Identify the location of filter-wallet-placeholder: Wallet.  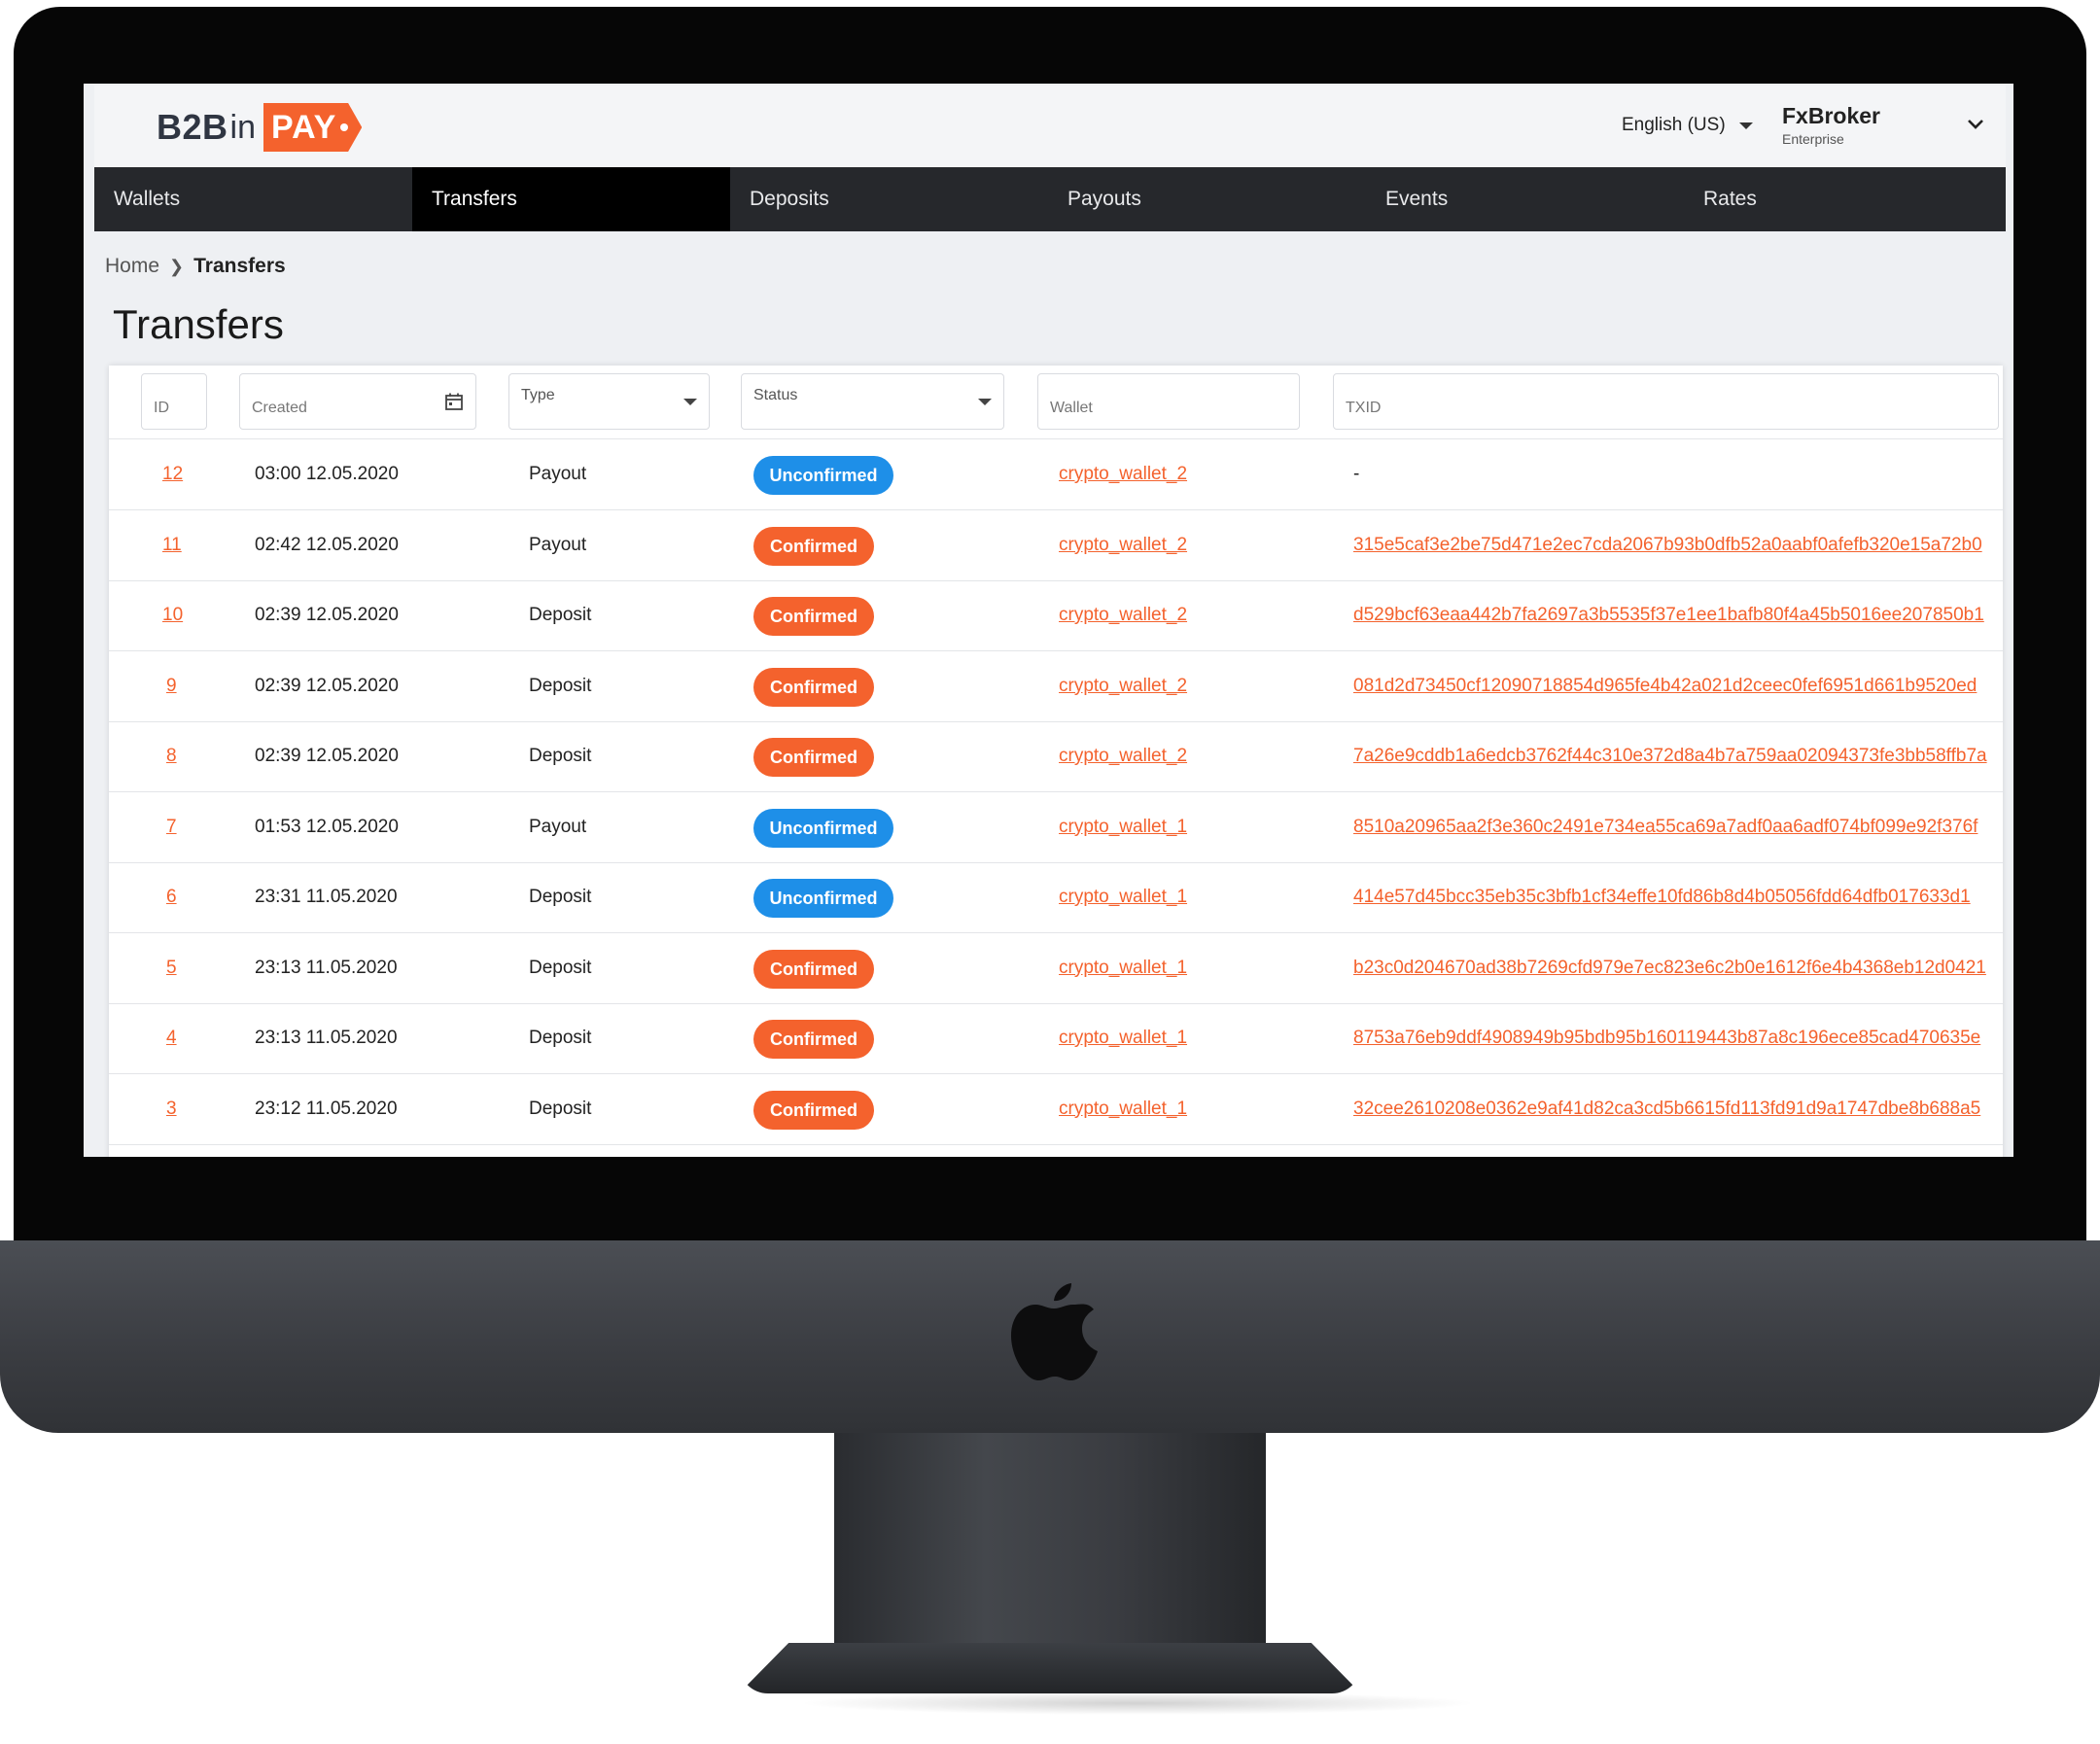
(1071, 408).